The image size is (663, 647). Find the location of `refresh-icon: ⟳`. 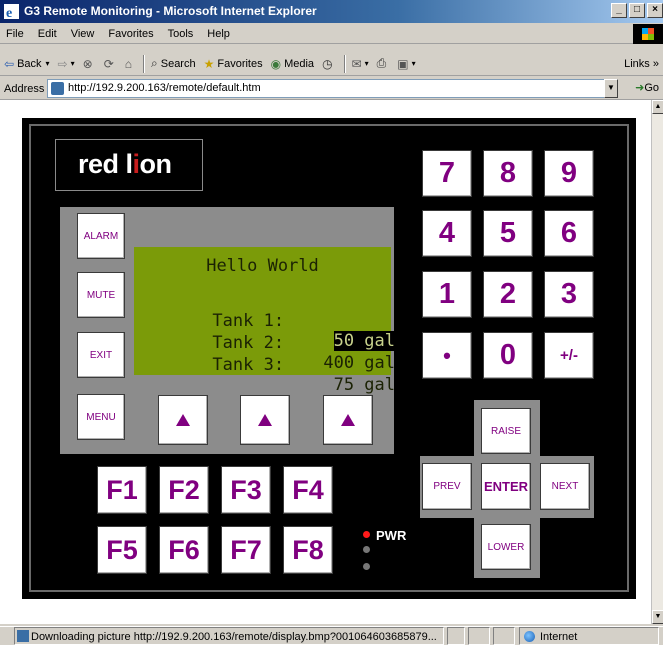

refresh-icon: ⟳ is located at coordinates (108, 63).